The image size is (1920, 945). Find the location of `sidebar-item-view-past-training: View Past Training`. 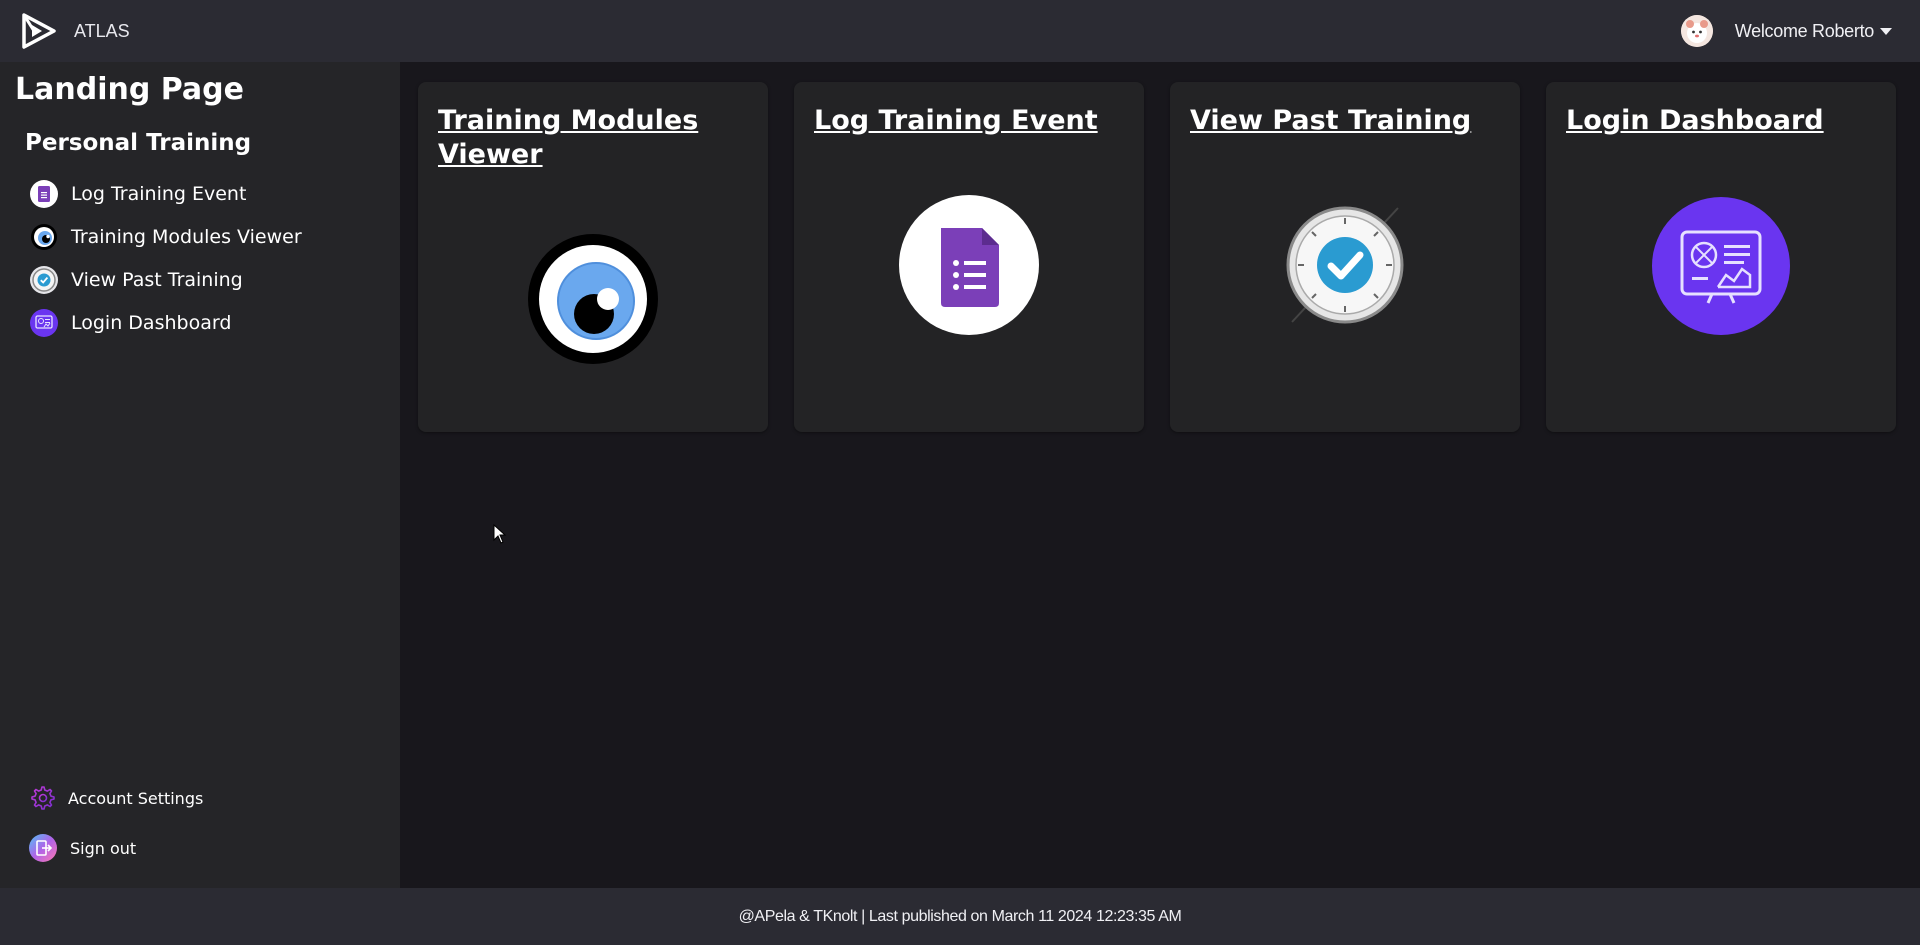

sidebar-item-view-past-training: View Past Training is located at coordinates (166, 279).